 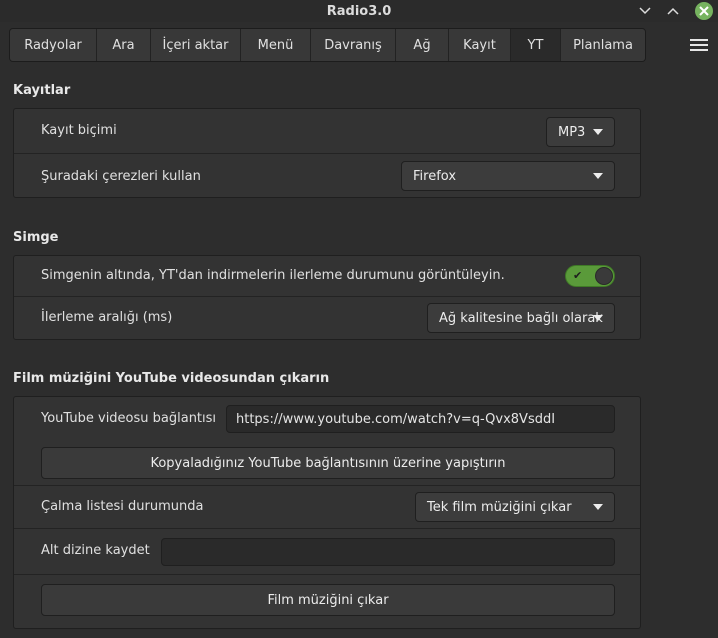 I want to click on extract-button: Film müziğini çıkar, so click(x=328, y=600).